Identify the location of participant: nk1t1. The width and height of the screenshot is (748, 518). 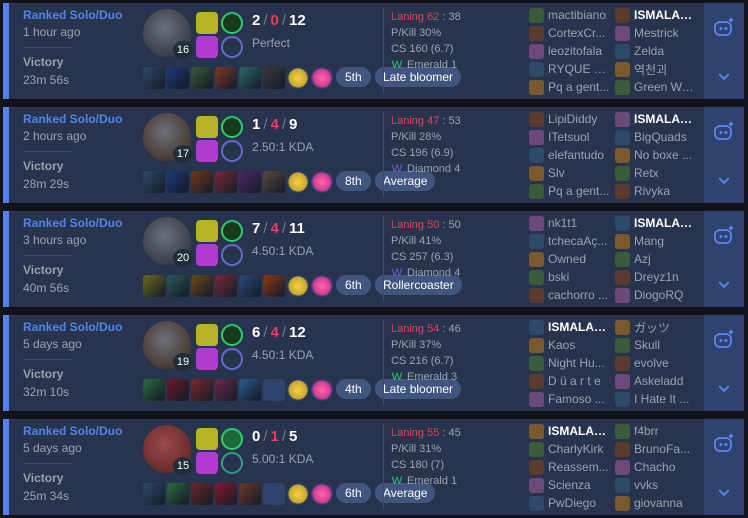
(571, 223).